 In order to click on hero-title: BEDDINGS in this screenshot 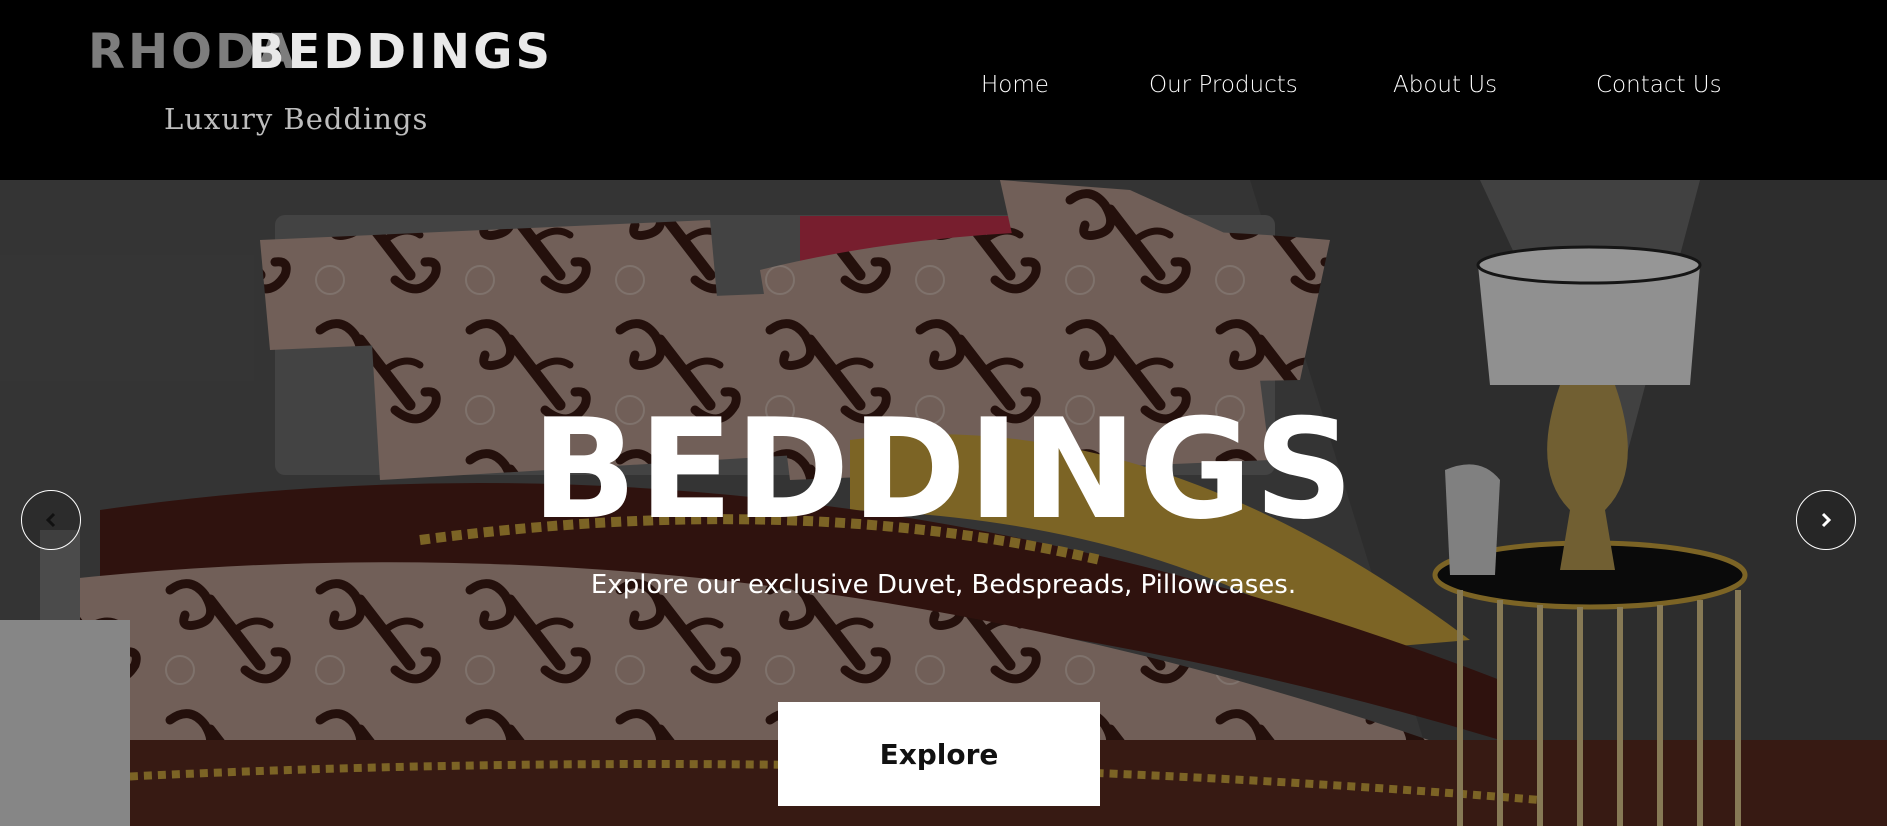, I will do `click(943, 469)`.